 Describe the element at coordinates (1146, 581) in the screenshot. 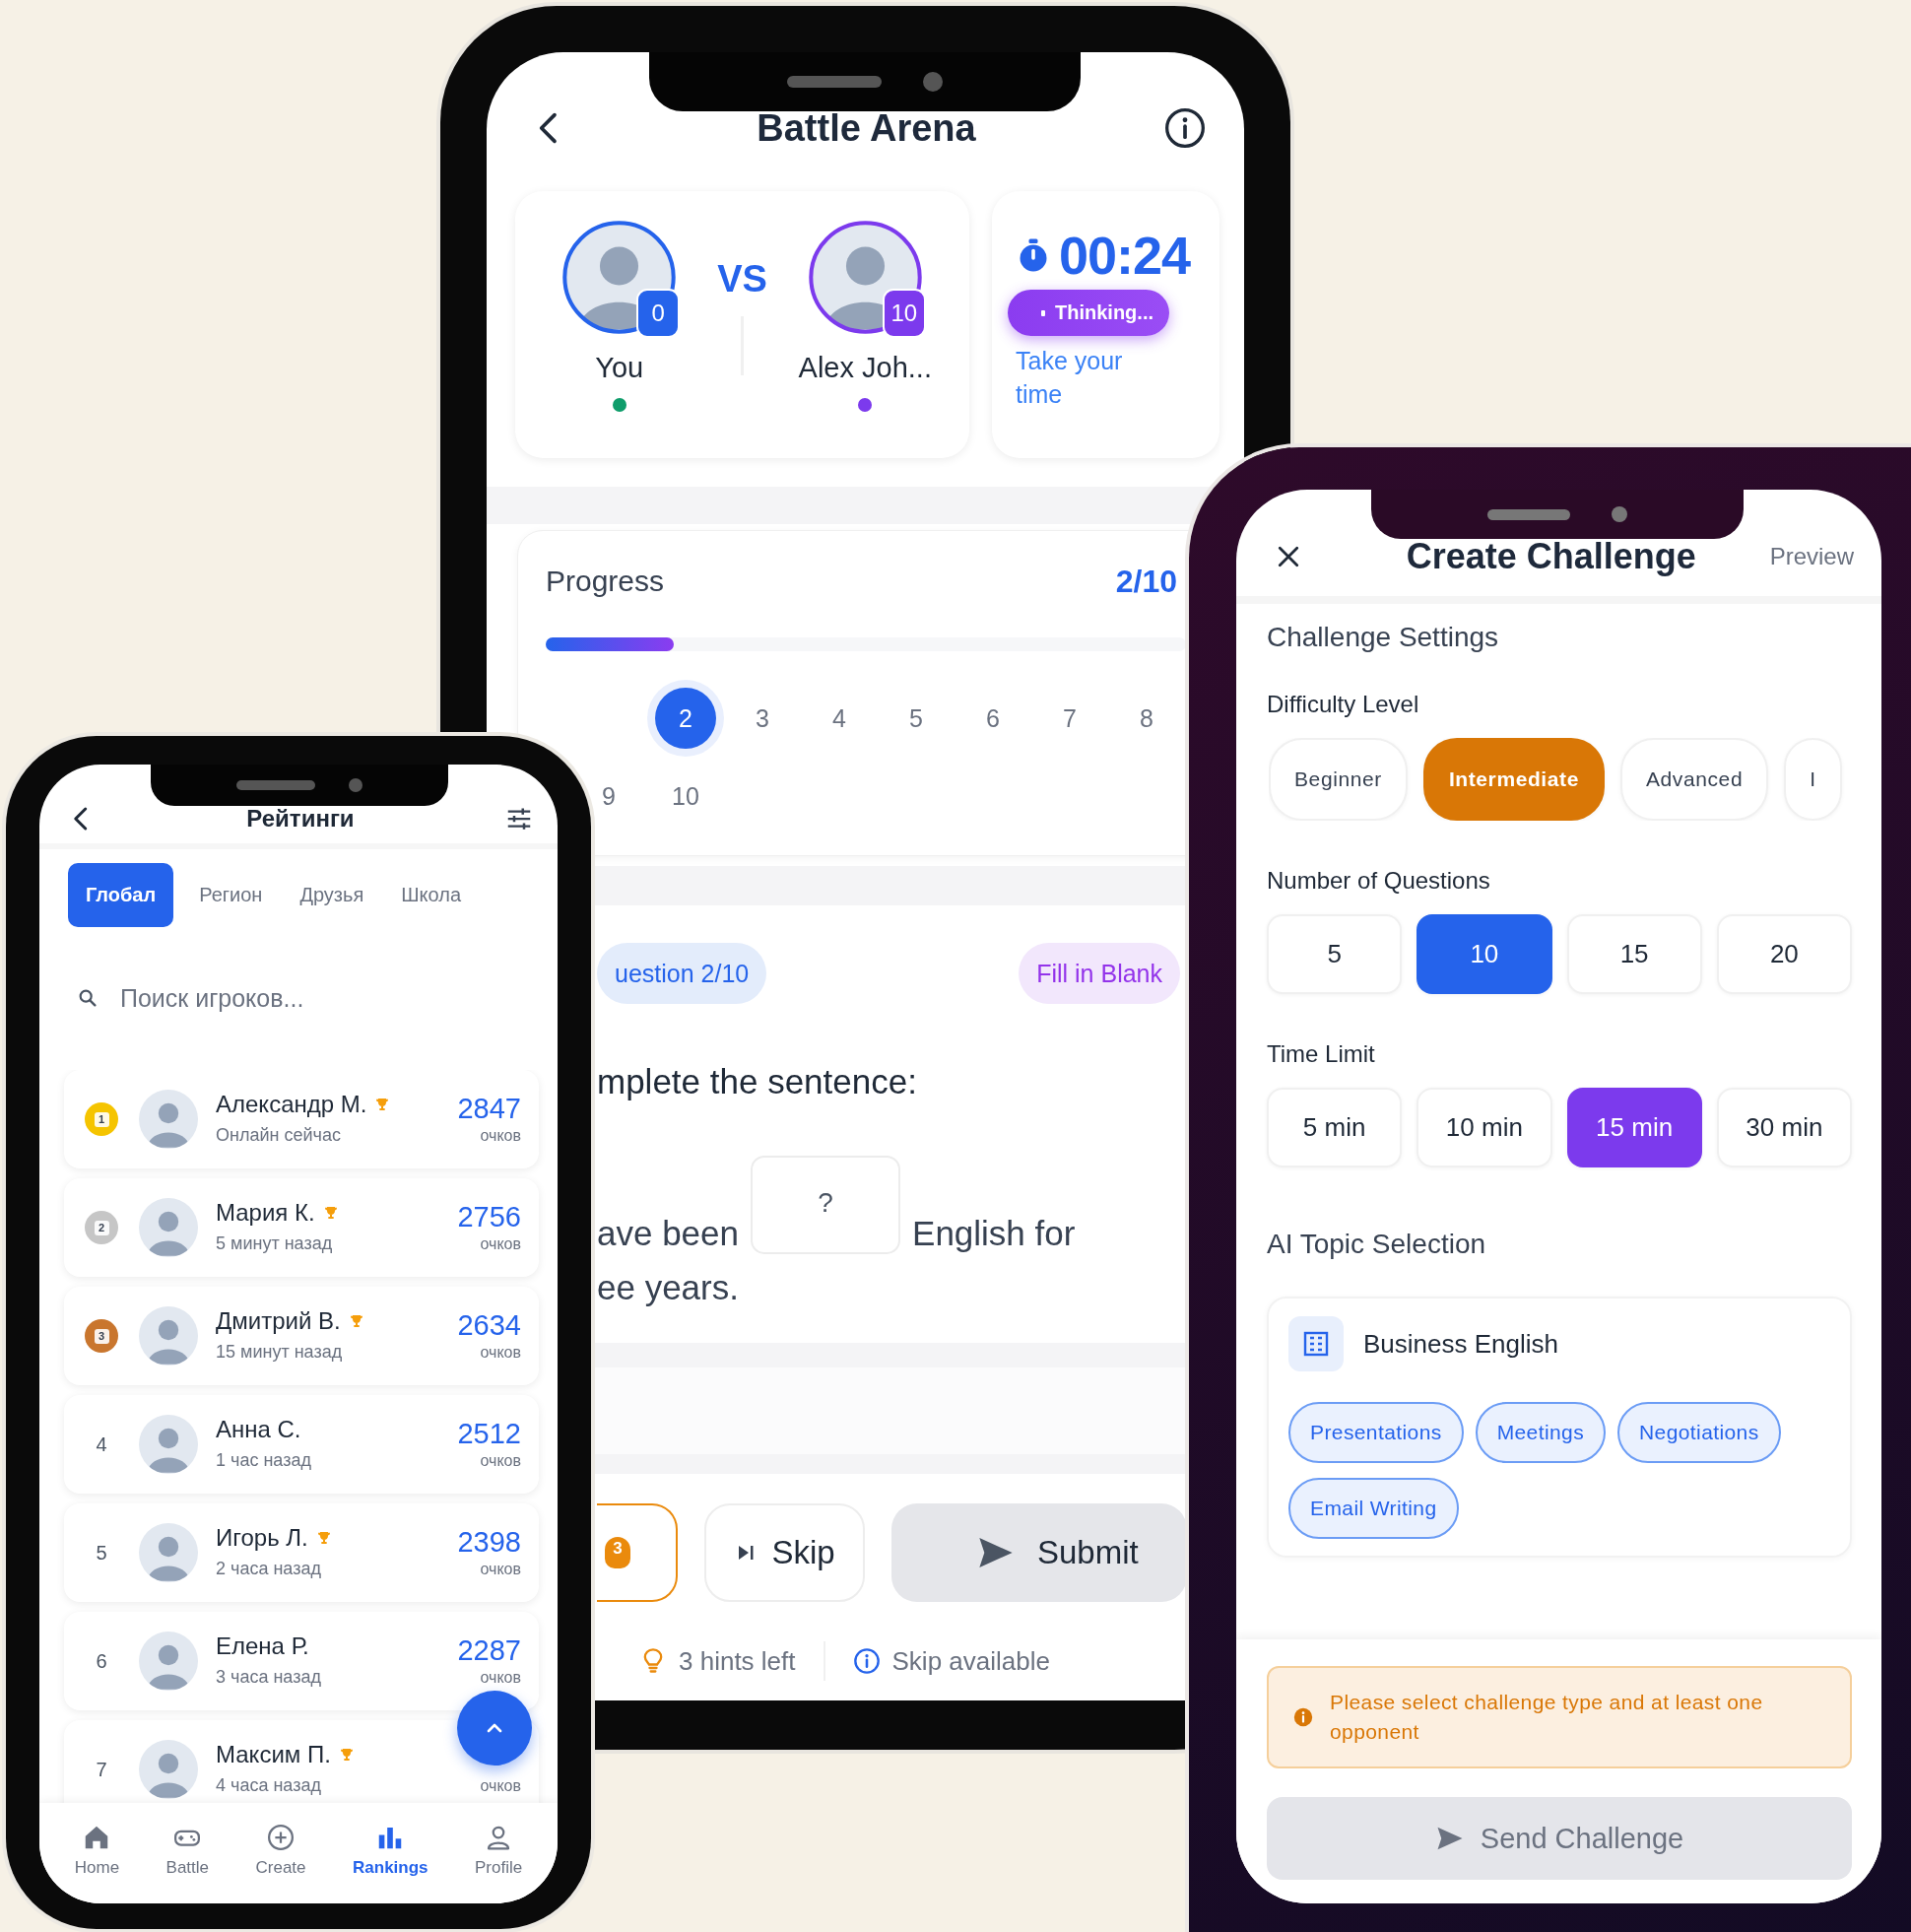

I see `progress-count: 2/10` at that location.